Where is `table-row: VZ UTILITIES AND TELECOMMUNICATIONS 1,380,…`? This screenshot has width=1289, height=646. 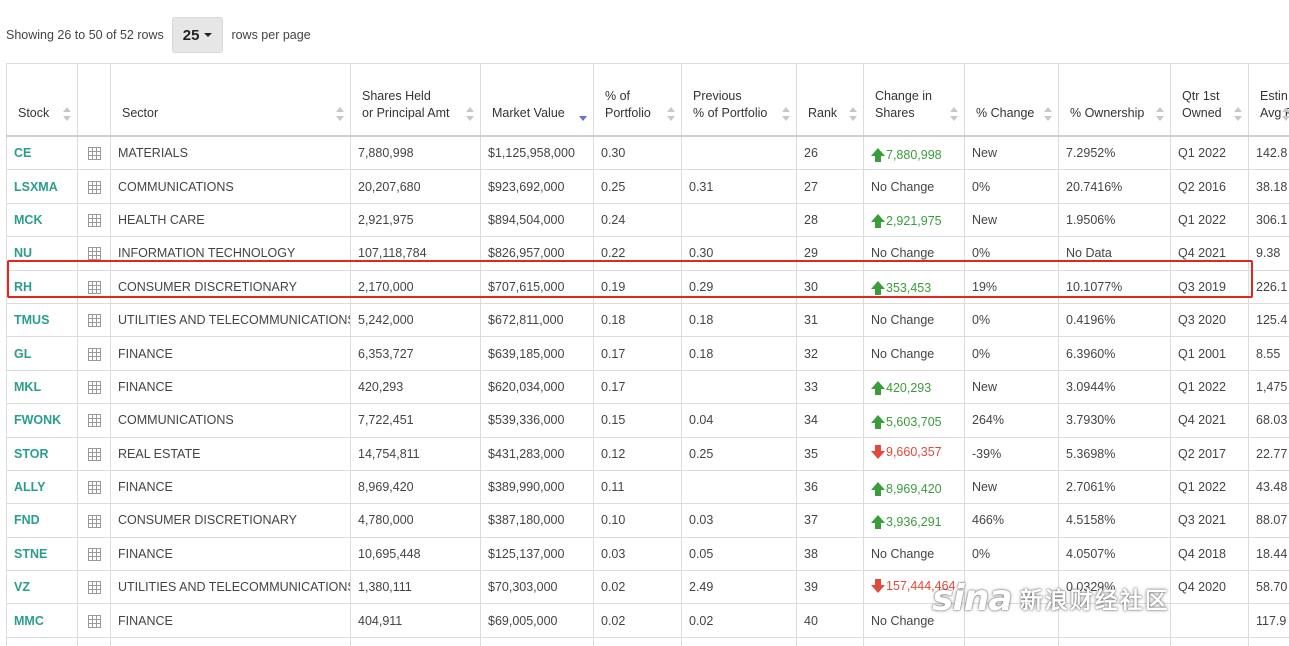 table-row: VZ UTILITIES AND TELECOMMUNICATIONS 1,380,… is located at coordinates (647, 587).